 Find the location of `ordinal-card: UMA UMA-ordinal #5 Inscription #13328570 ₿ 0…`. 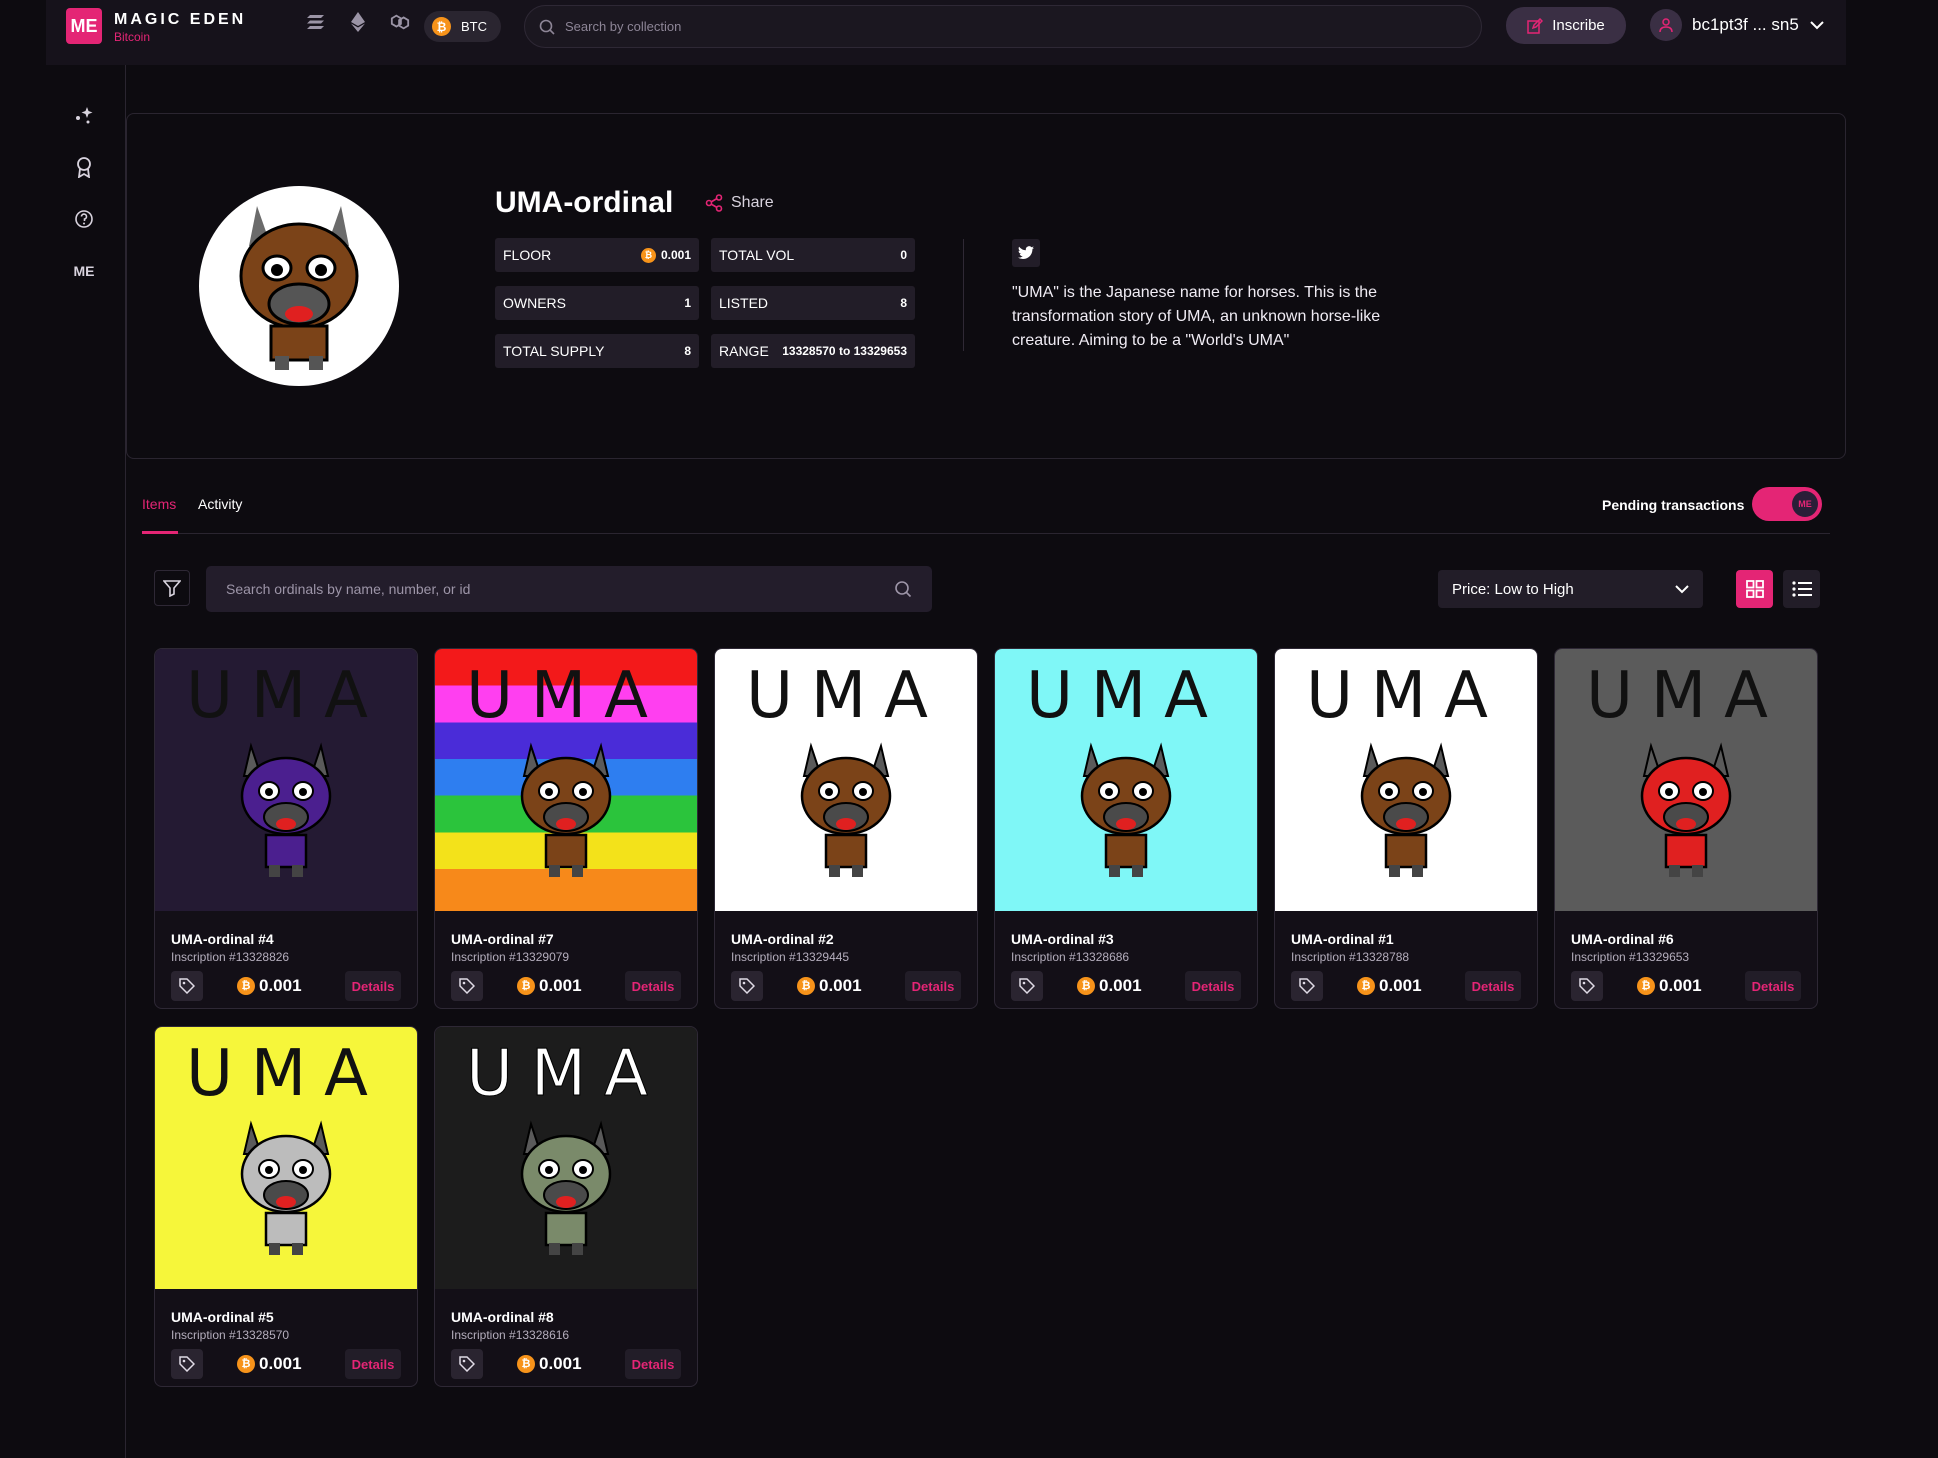

ordinal-card: UMA UMA-ordinal #5 Inscription #13328570 ₿ 0… is located at coordinates (286, 1206).